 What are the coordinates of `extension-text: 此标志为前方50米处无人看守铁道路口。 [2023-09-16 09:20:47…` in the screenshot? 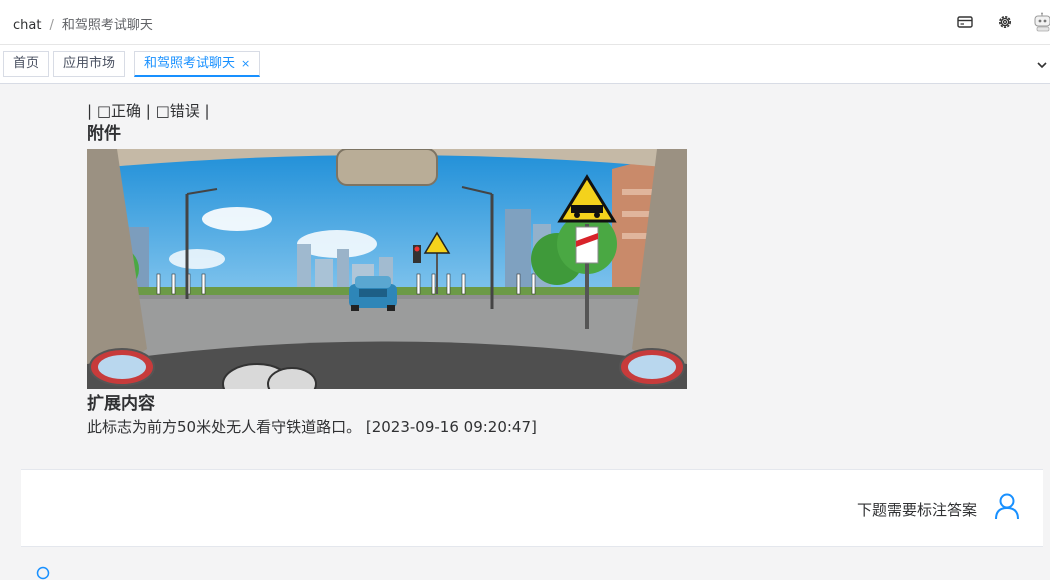 It's located at (312, 427).